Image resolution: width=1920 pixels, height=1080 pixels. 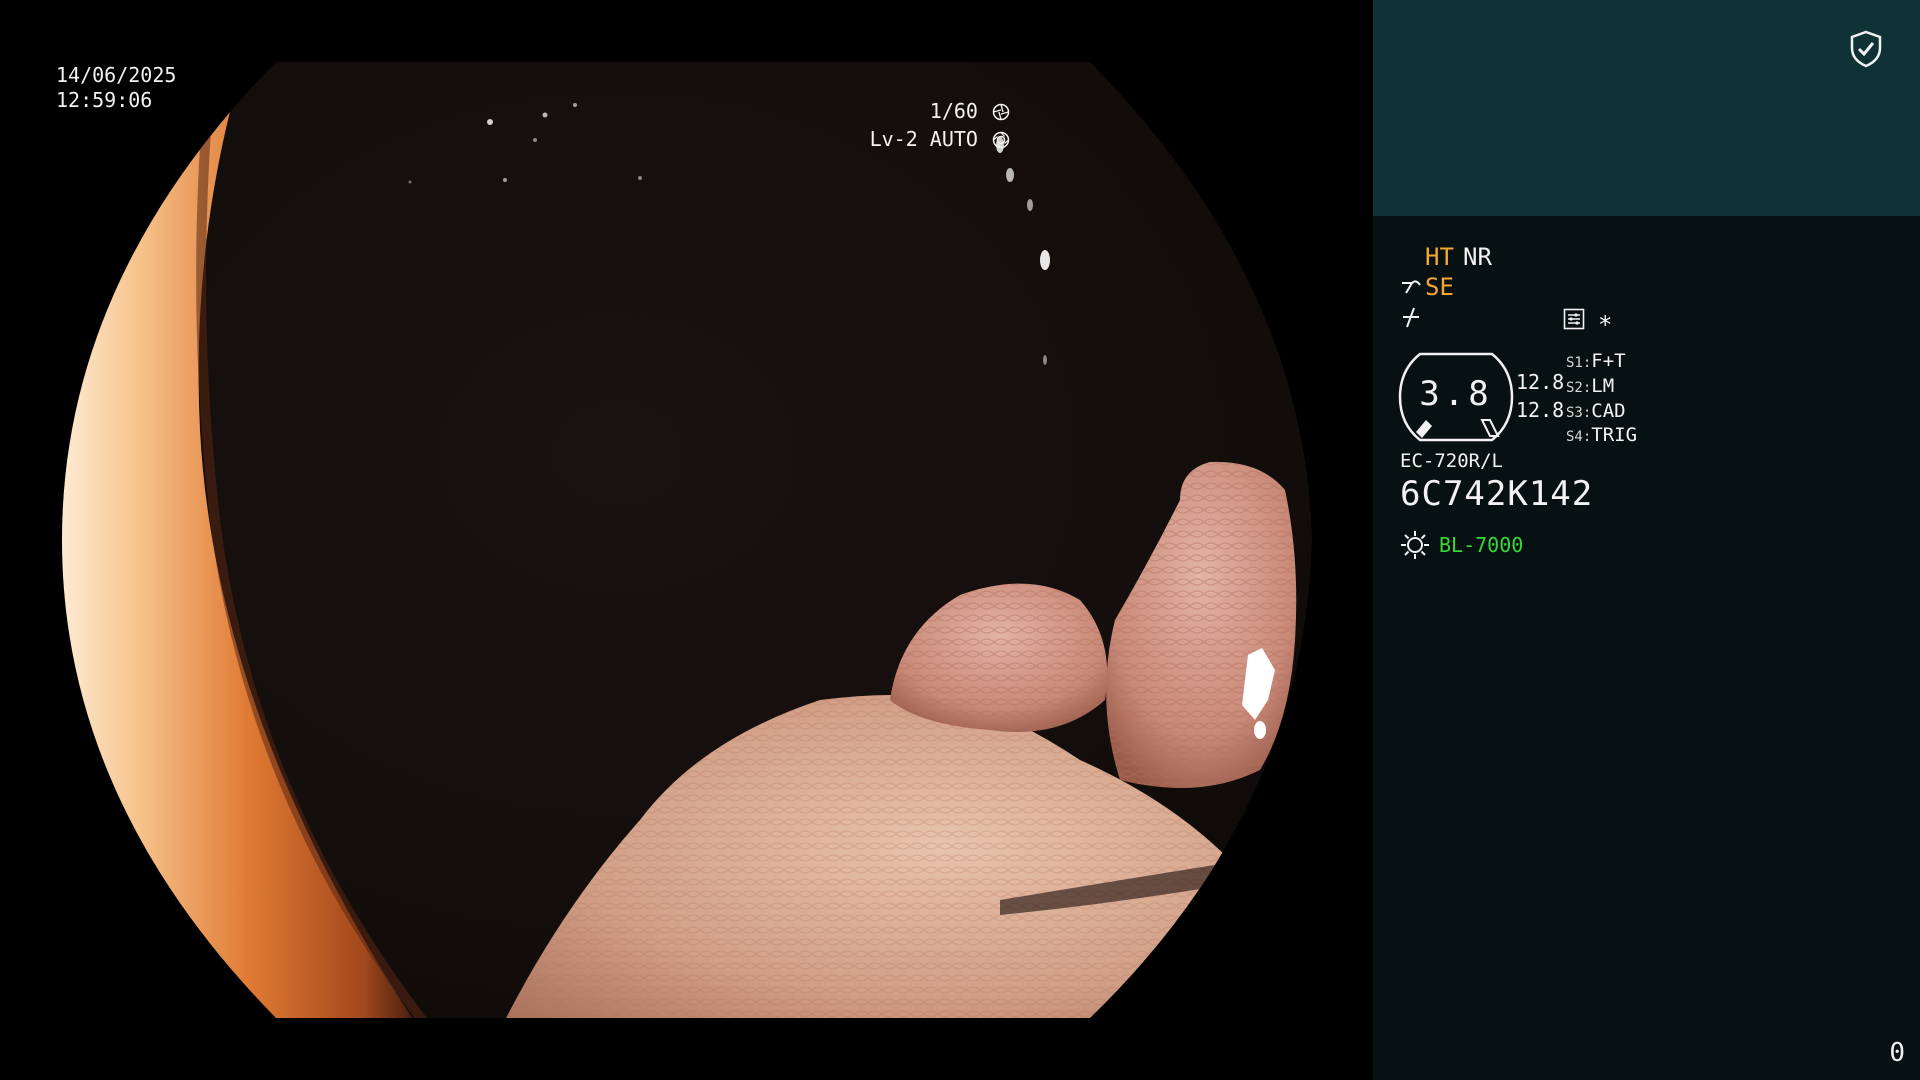 I want to click on light-source-label: BL-7000, so click(x=1481, y=545).